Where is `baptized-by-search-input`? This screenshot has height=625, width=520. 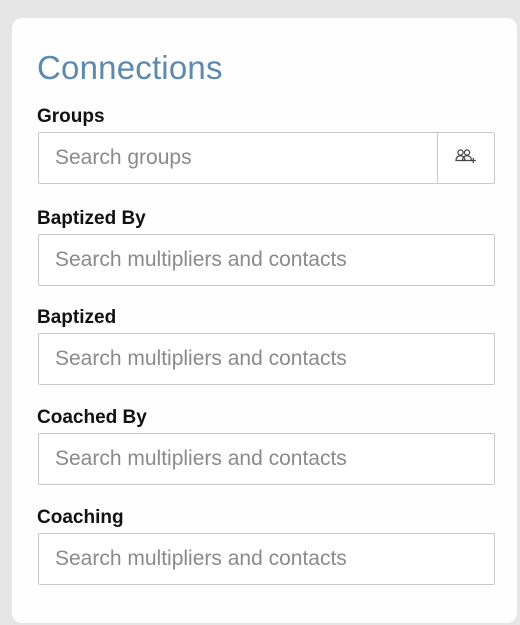 baptized-by-search-input is located at coordinates (266, 260).